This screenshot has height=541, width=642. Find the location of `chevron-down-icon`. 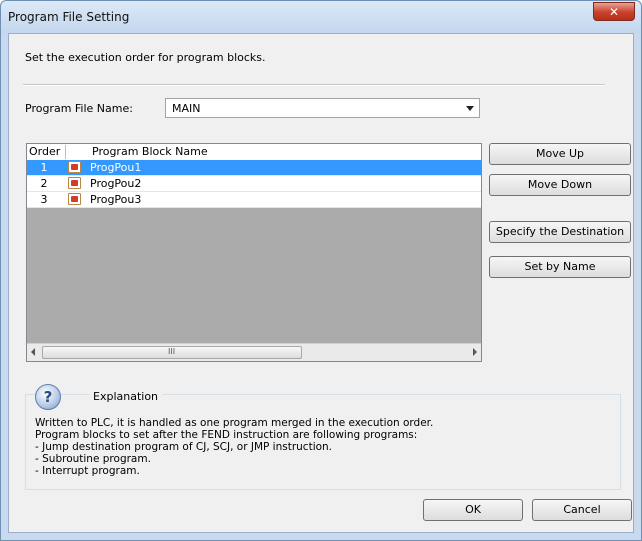

chevron-down-icon is located at coordinates (470, 108).